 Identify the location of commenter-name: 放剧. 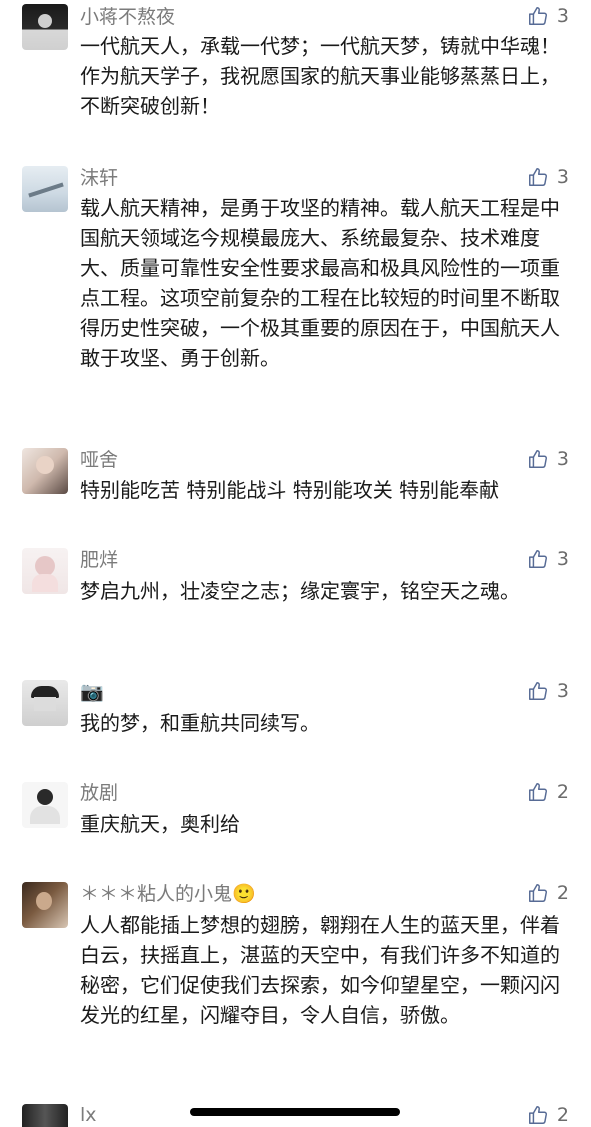
(99, 793).